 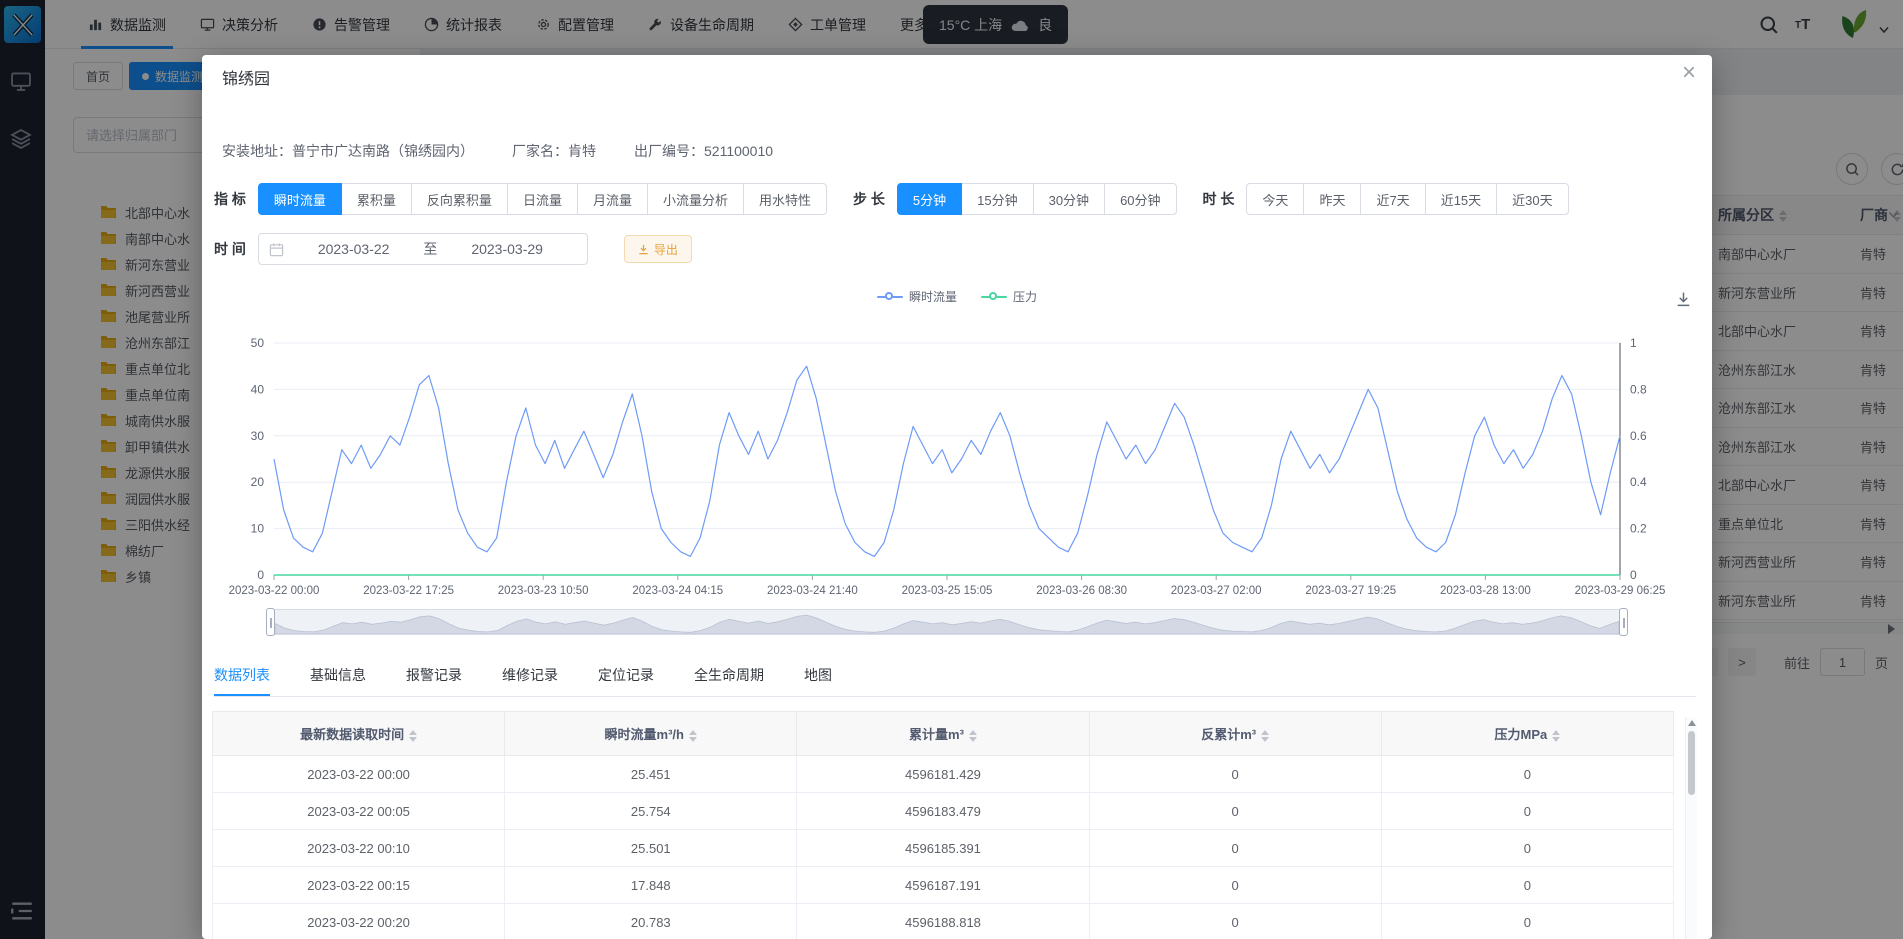 I want to click on table-cell: 2023-03-22 00:05, so click(x=358, y=811).